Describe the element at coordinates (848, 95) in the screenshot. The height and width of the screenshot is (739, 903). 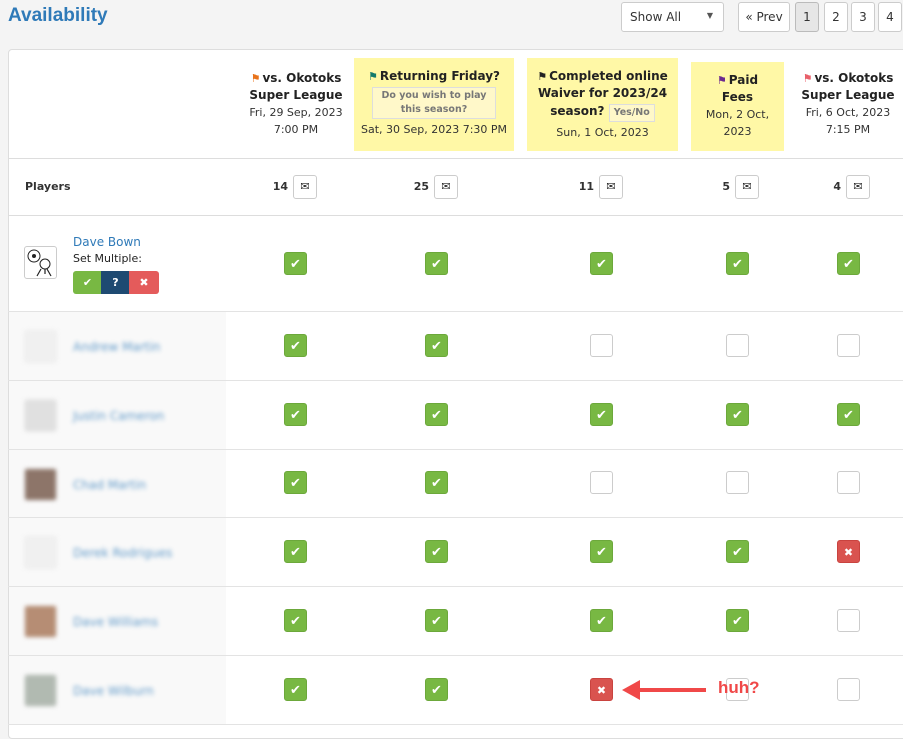
I see `event-title-line2: Super League` at that location.